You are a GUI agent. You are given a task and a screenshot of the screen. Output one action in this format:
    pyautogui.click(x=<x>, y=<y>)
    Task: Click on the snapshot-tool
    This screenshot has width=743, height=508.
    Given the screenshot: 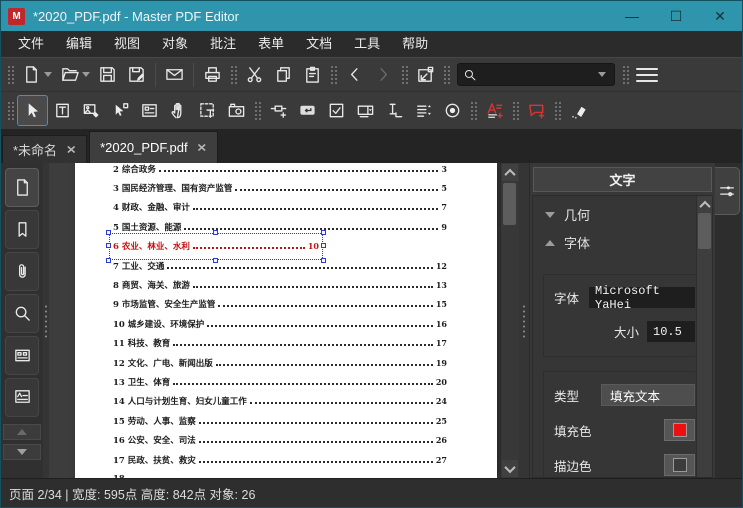 What is the action you would take?
    pyautogui.click(x=236, y=110)
    